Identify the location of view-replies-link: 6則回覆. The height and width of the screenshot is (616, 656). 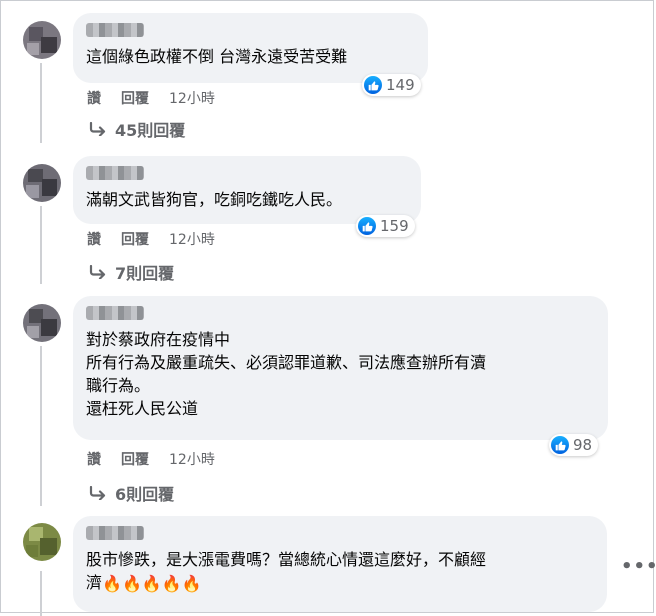
(131, 493).